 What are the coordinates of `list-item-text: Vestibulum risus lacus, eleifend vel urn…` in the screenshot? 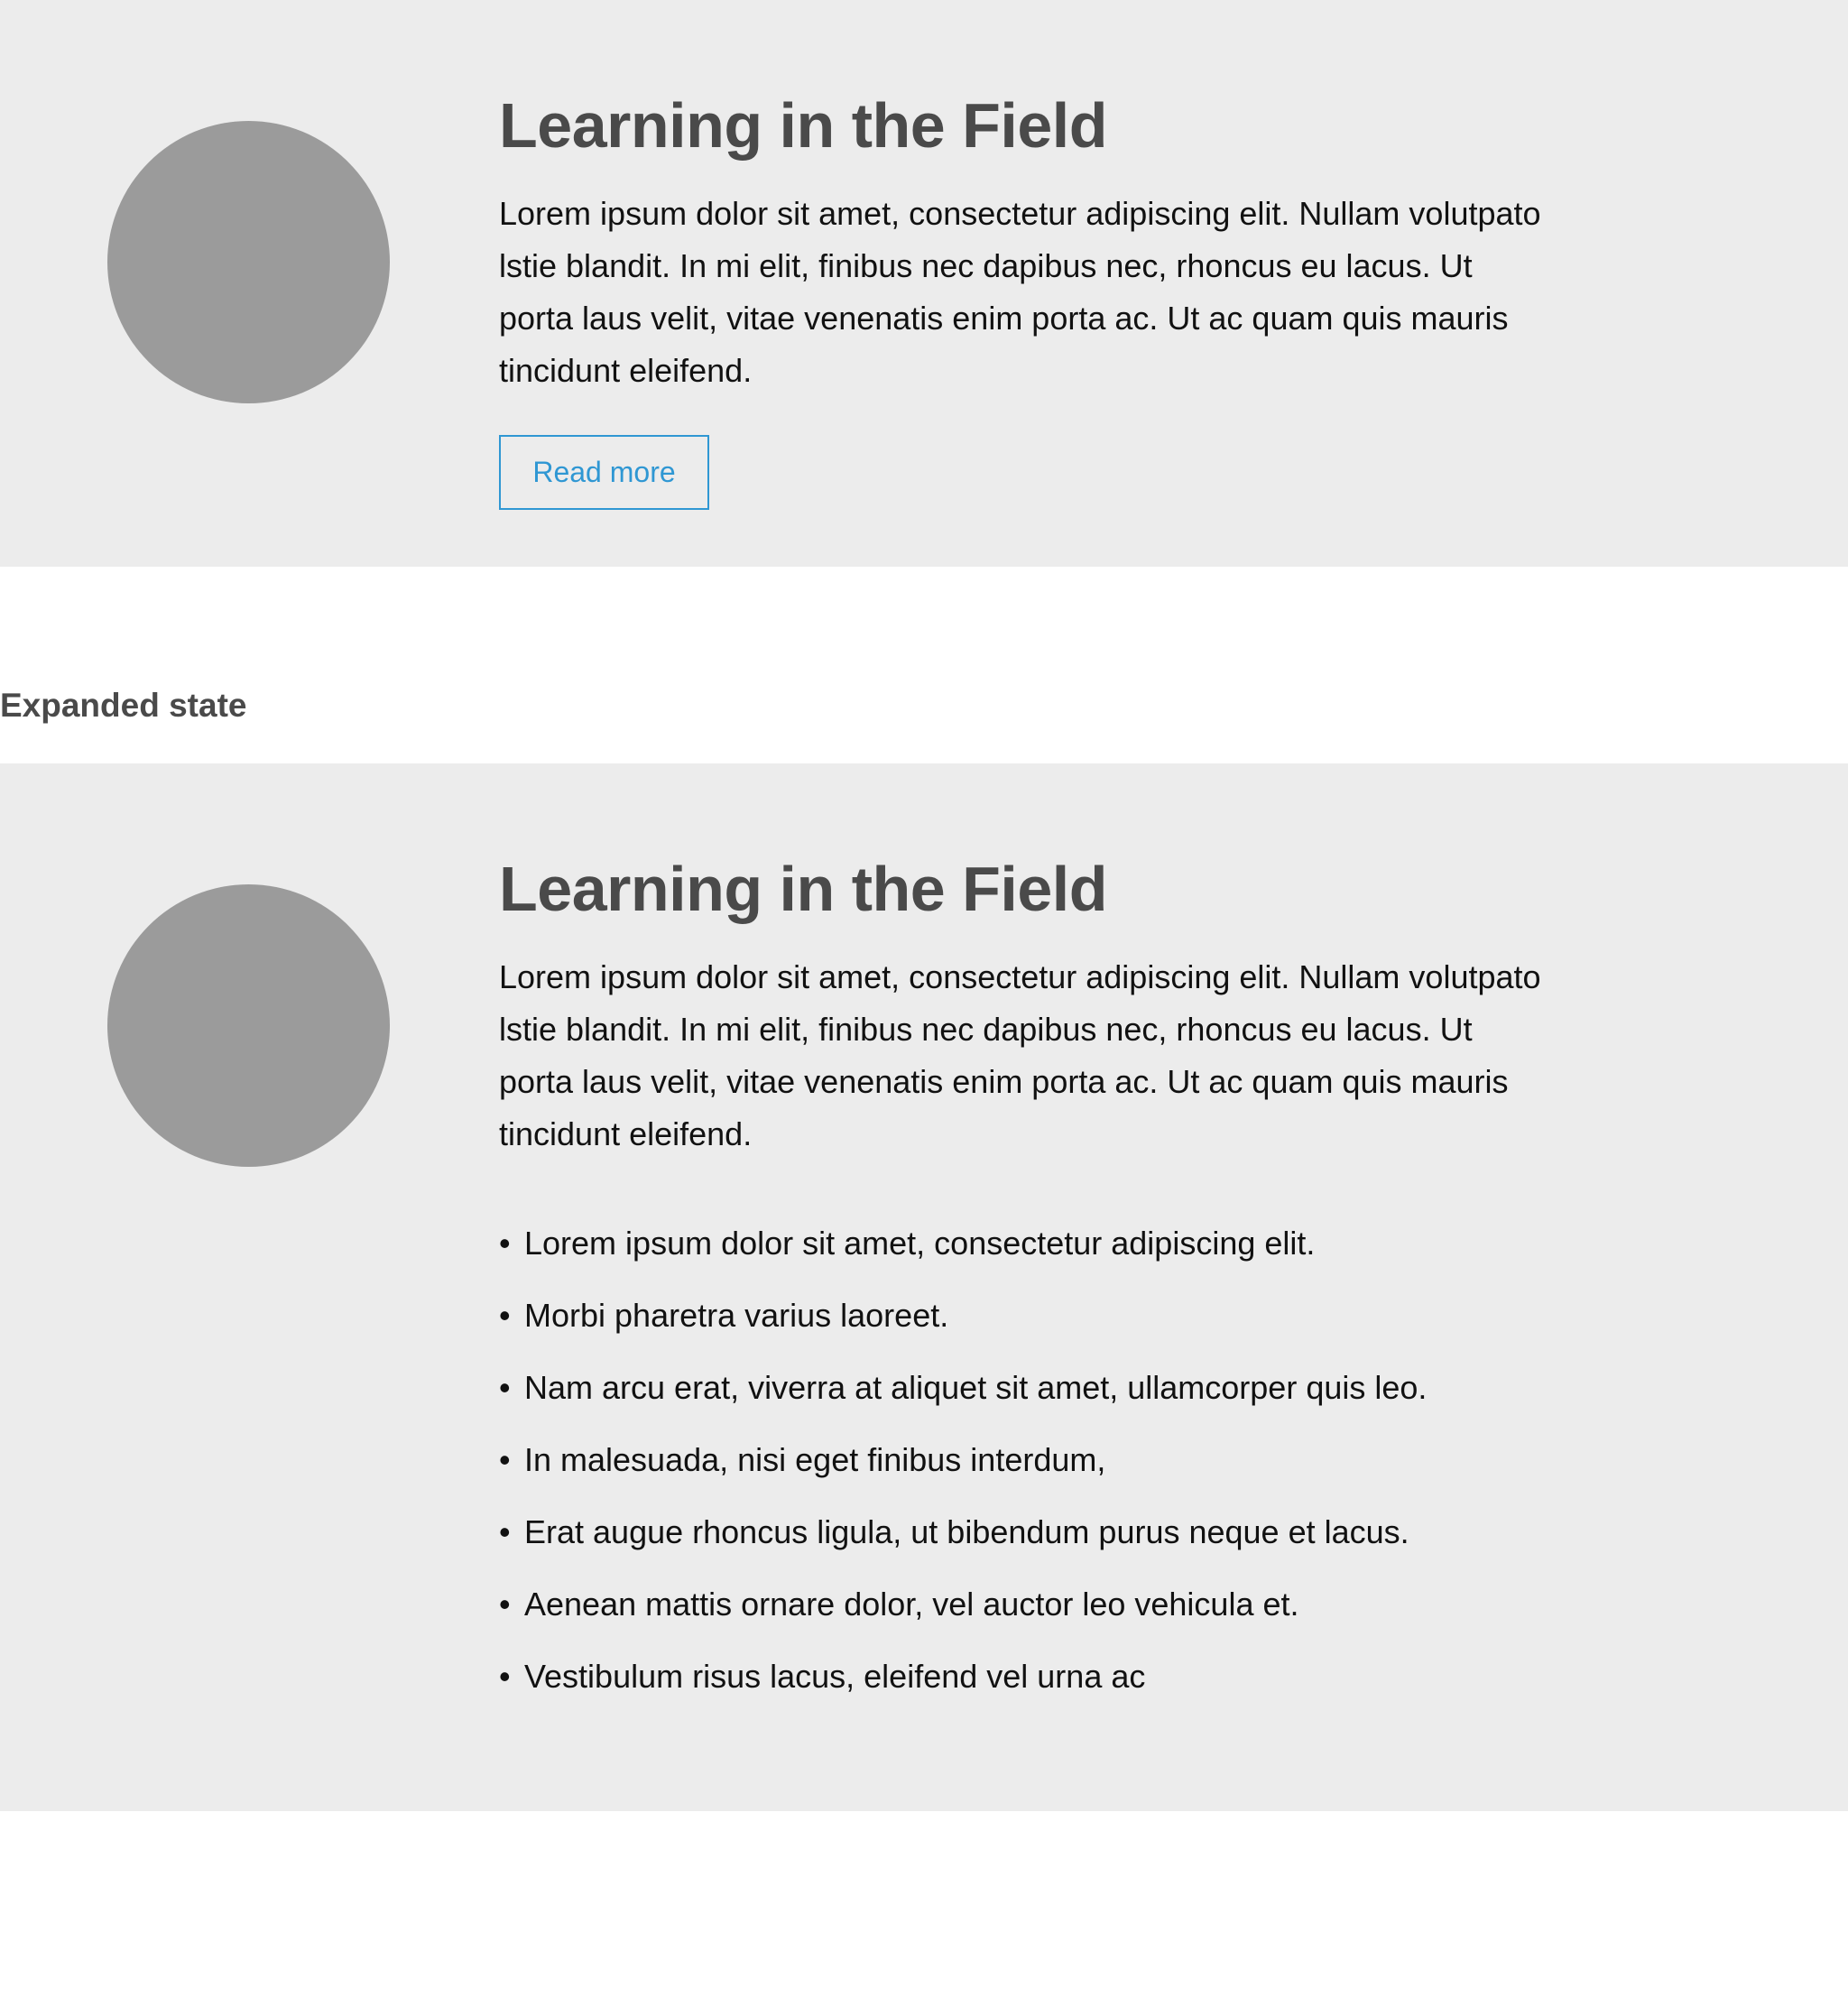 It's located at (835, 1676).